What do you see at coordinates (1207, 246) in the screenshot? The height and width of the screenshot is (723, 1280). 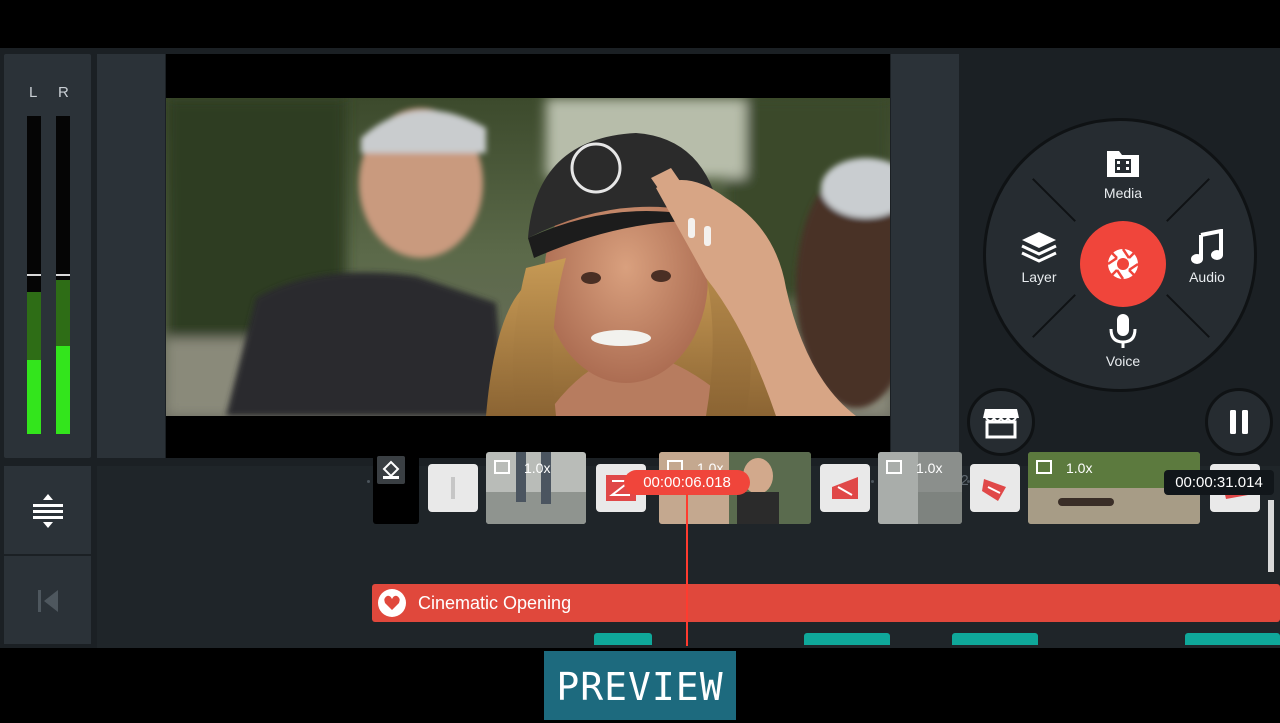 I see `music-note-icon` at bounding box center [1207, 246].